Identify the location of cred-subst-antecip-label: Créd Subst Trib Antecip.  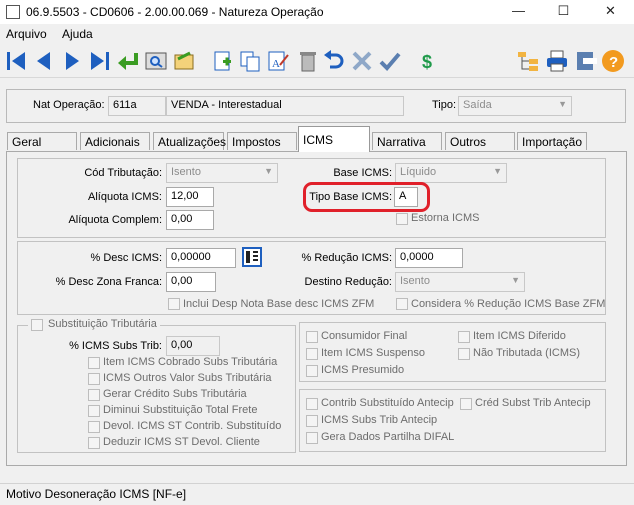
(533, 403).